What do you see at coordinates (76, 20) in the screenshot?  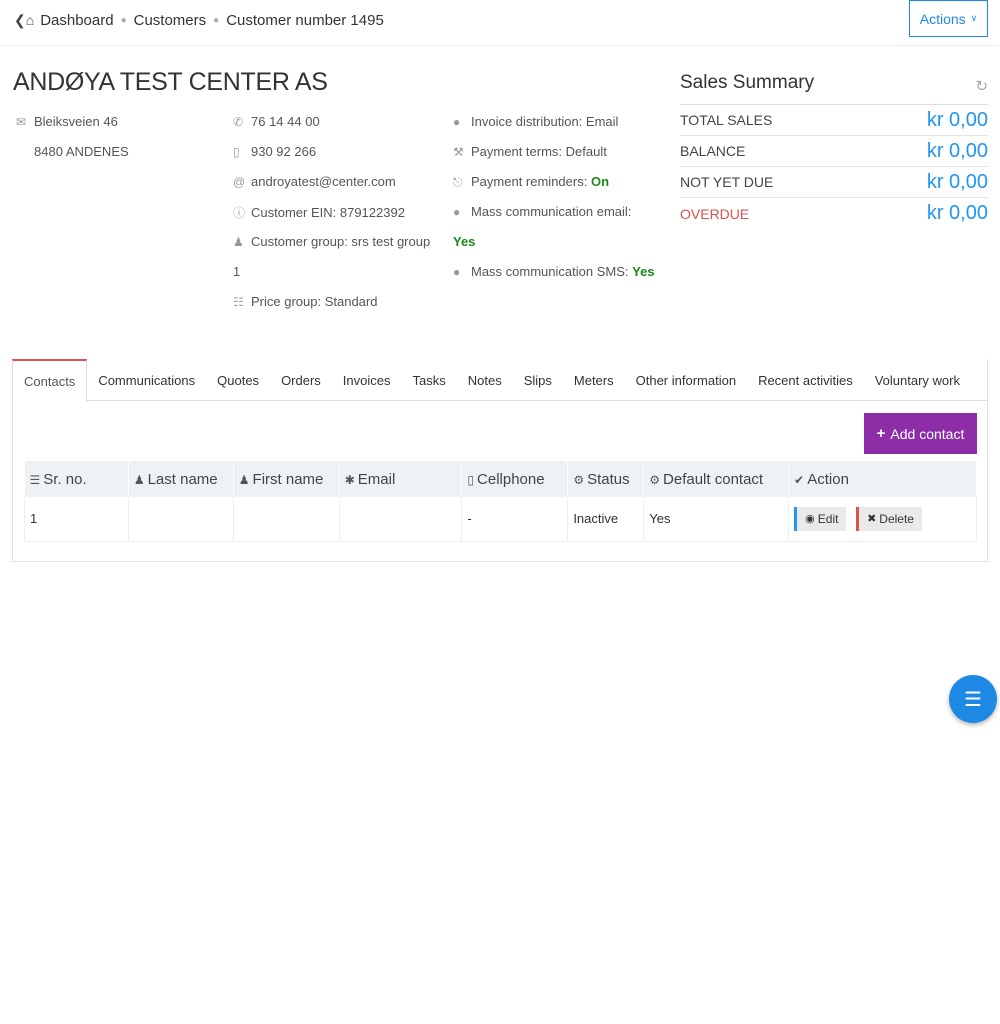 I see `breadcrumb-dashboard: Dashboard` at bounding box center [76, 20].